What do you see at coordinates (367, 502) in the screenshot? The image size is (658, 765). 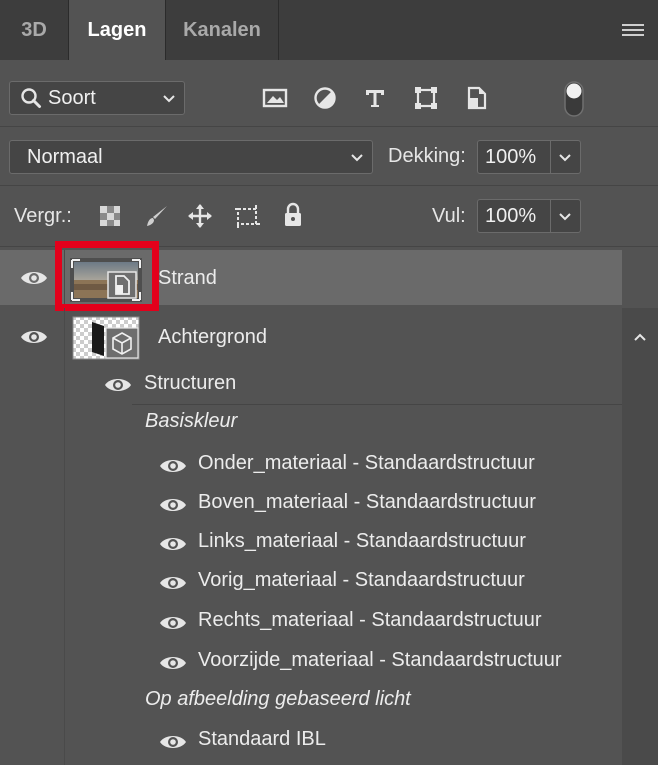 I see `texture-item-label: Boven_materiaal - Standaardstructuur` at bounding box center [367, 502].